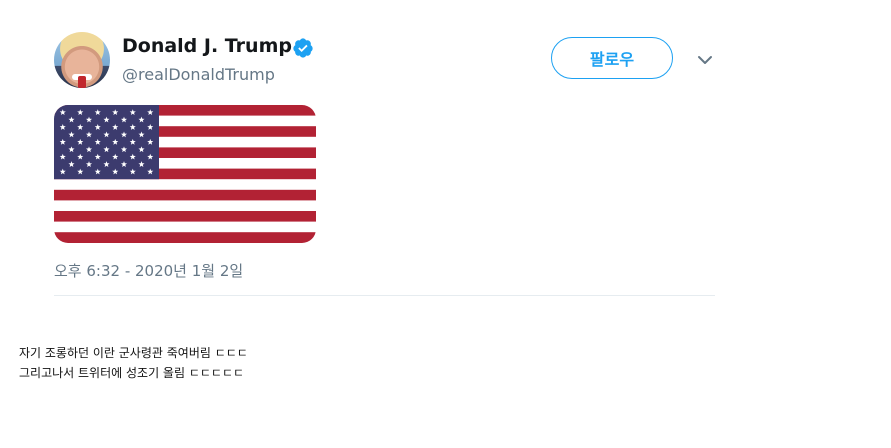 The width and height of the screenshot is (891, 448). What do you see at coordinates (705, 60) in the screenshot?
I see `chevron-down-icon` at bounding box center [705, 60].